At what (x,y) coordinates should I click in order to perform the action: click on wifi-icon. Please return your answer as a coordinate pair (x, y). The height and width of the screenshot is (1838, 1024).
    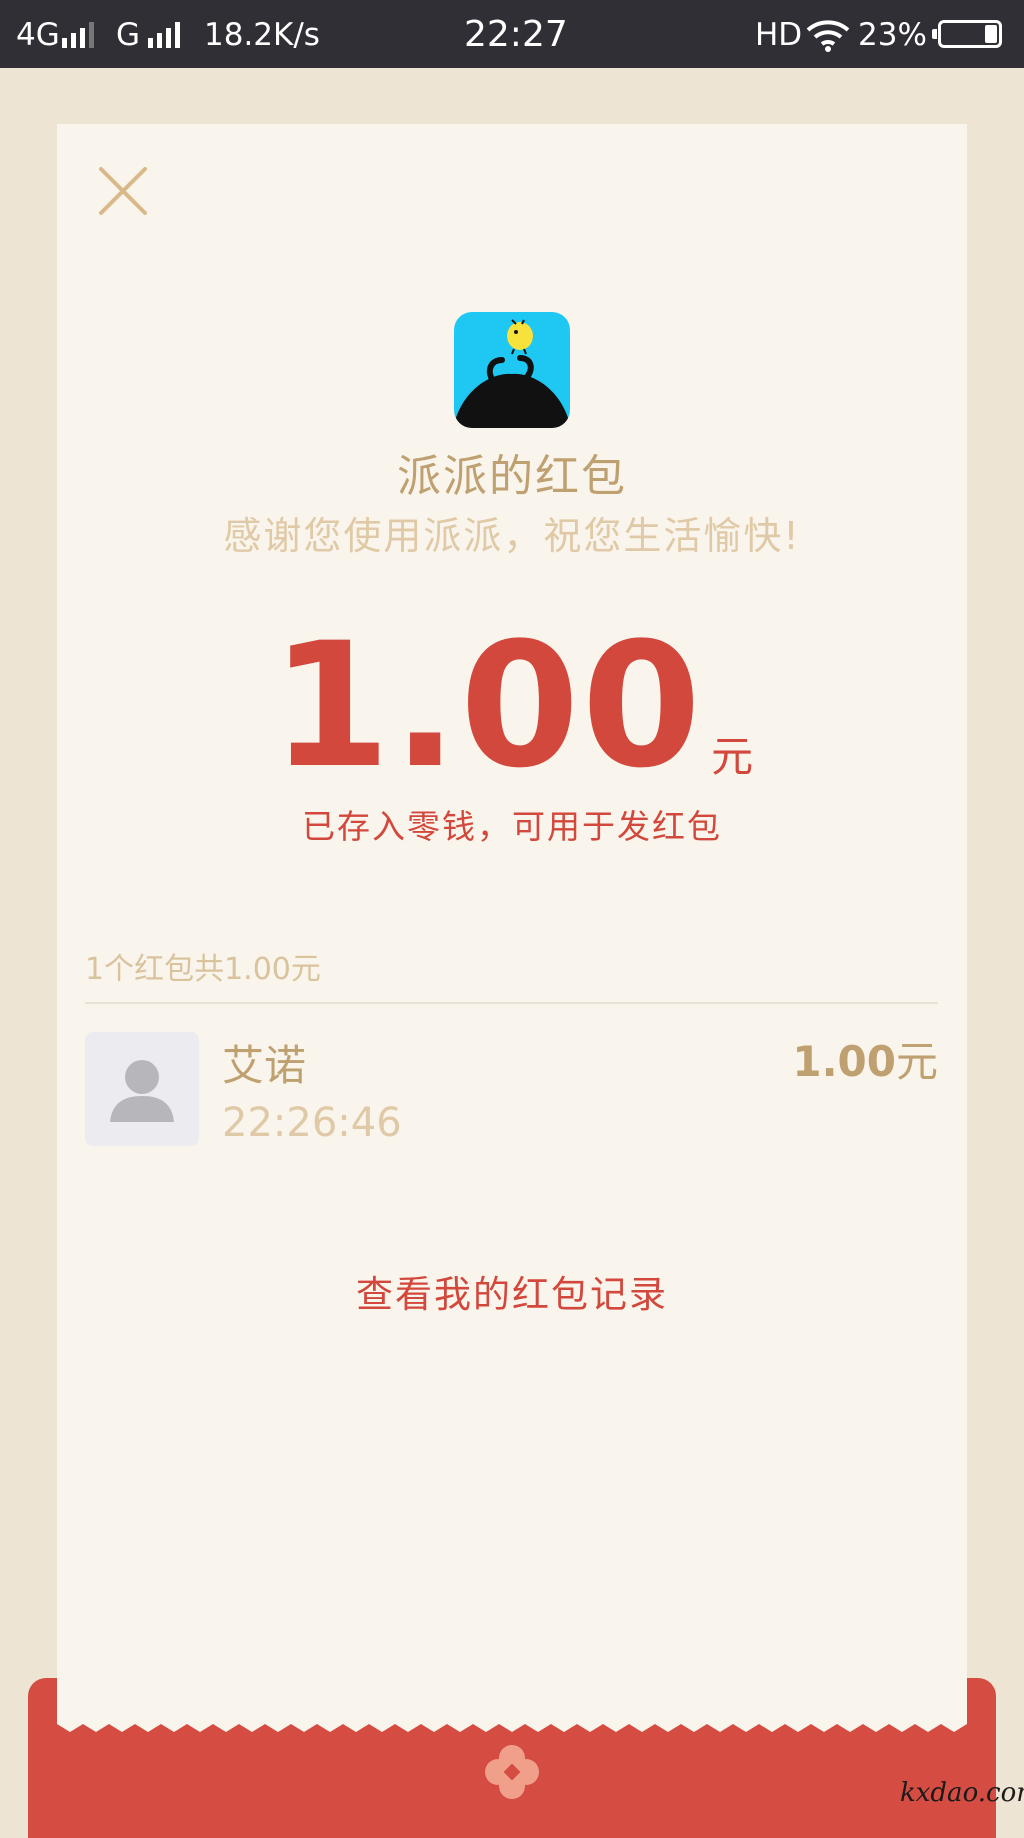
    Looking at the image, I should click on (828, 36).